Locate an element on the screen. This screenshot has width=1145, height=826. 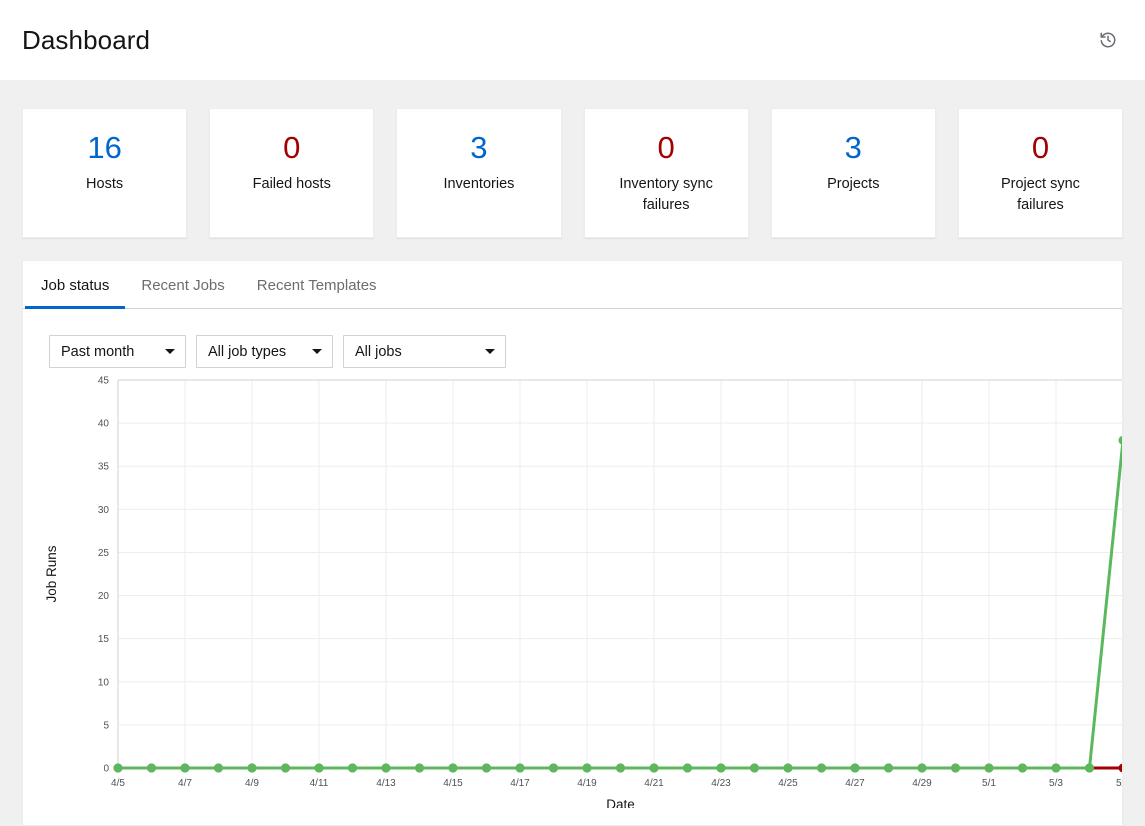
x-tick-label: 5/5 is located at coordinates (1119, 783).